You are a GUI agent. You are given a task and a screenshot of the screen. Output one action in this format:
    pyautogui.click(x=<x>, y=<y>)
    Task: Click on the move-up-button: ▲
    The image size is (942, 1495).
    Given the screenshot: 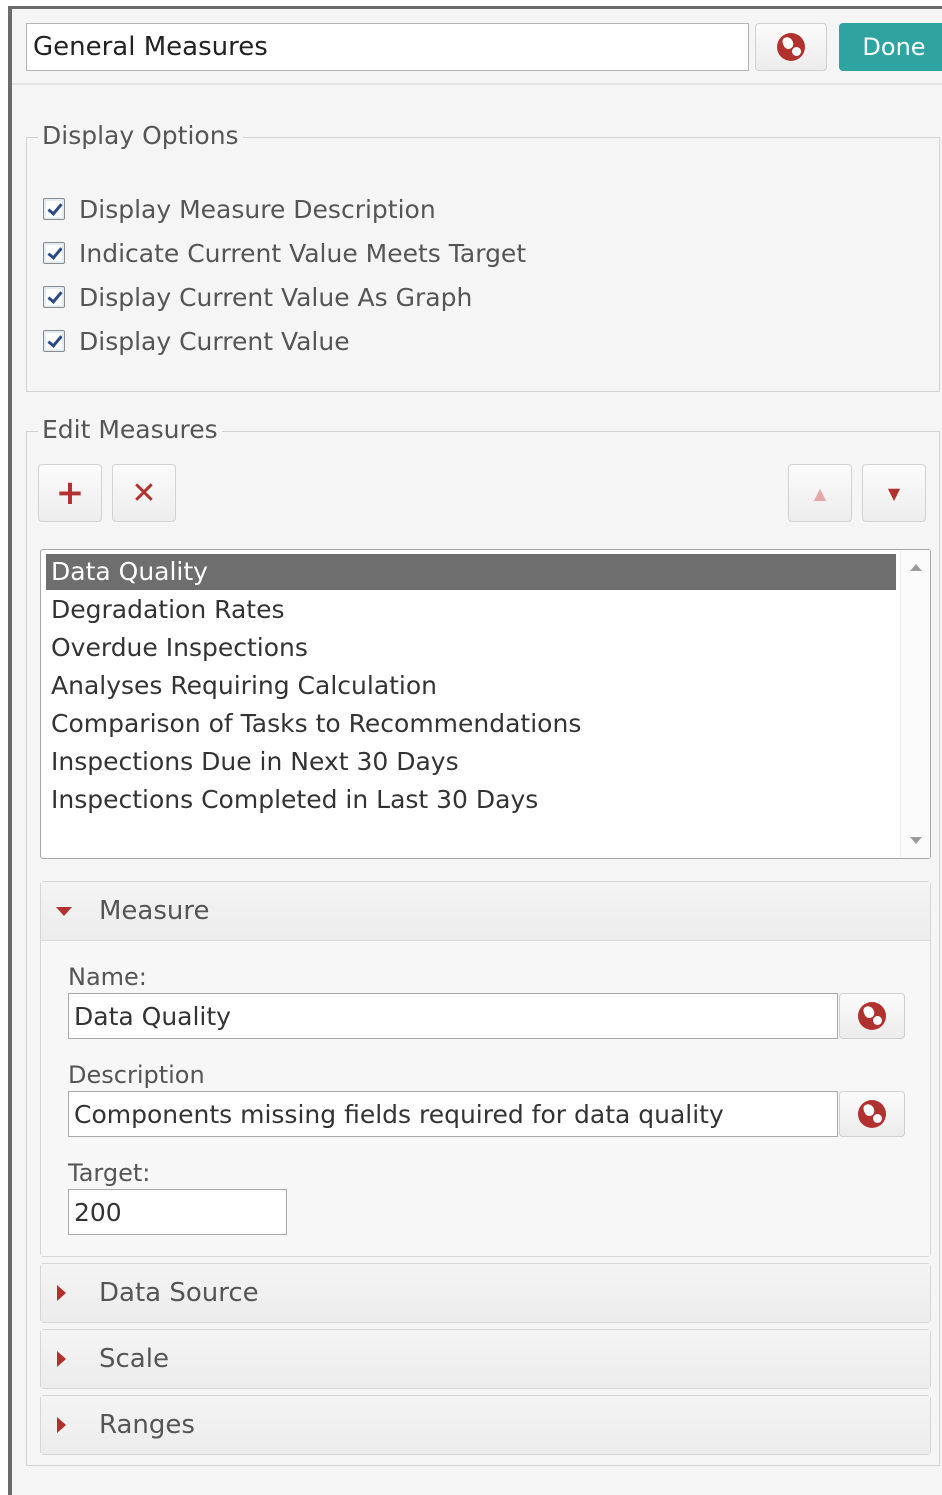 What is the action you would take?
    pyautogui.click(x=820, y=493)
    